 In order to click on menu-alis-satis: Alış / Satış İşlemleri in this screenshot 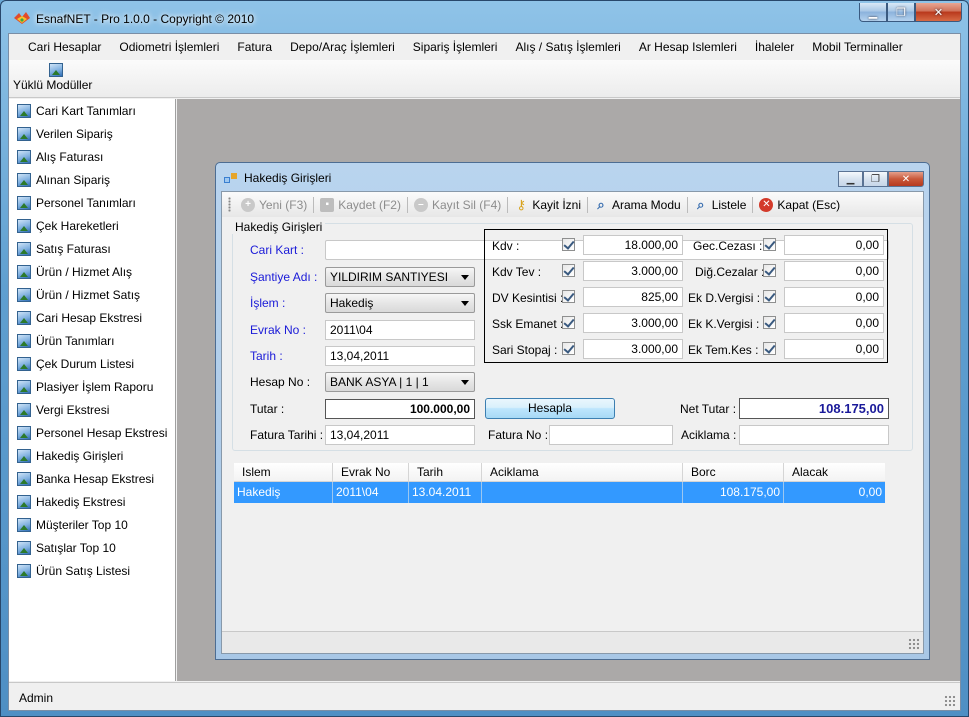, I will do `click(567, 47)`.